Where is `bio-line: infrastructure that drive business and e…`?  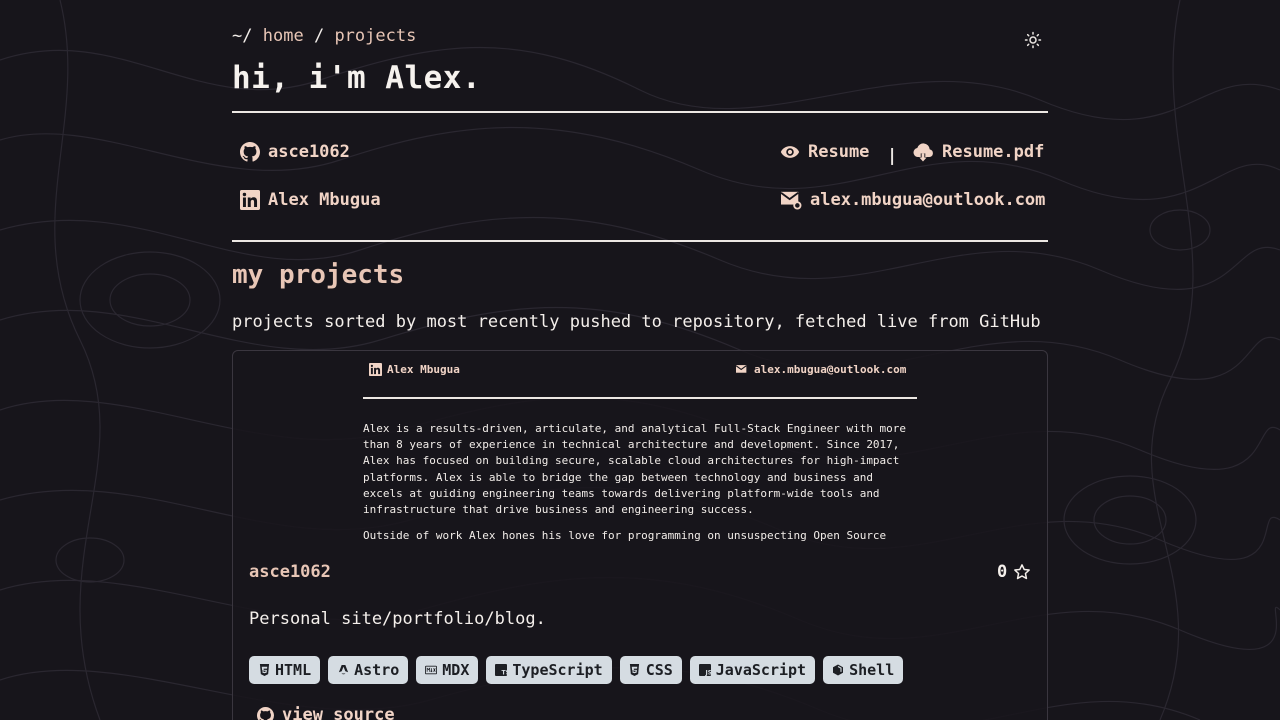 bio-line: infrastructure that drive business and e… is located at coordinates (558, 510).